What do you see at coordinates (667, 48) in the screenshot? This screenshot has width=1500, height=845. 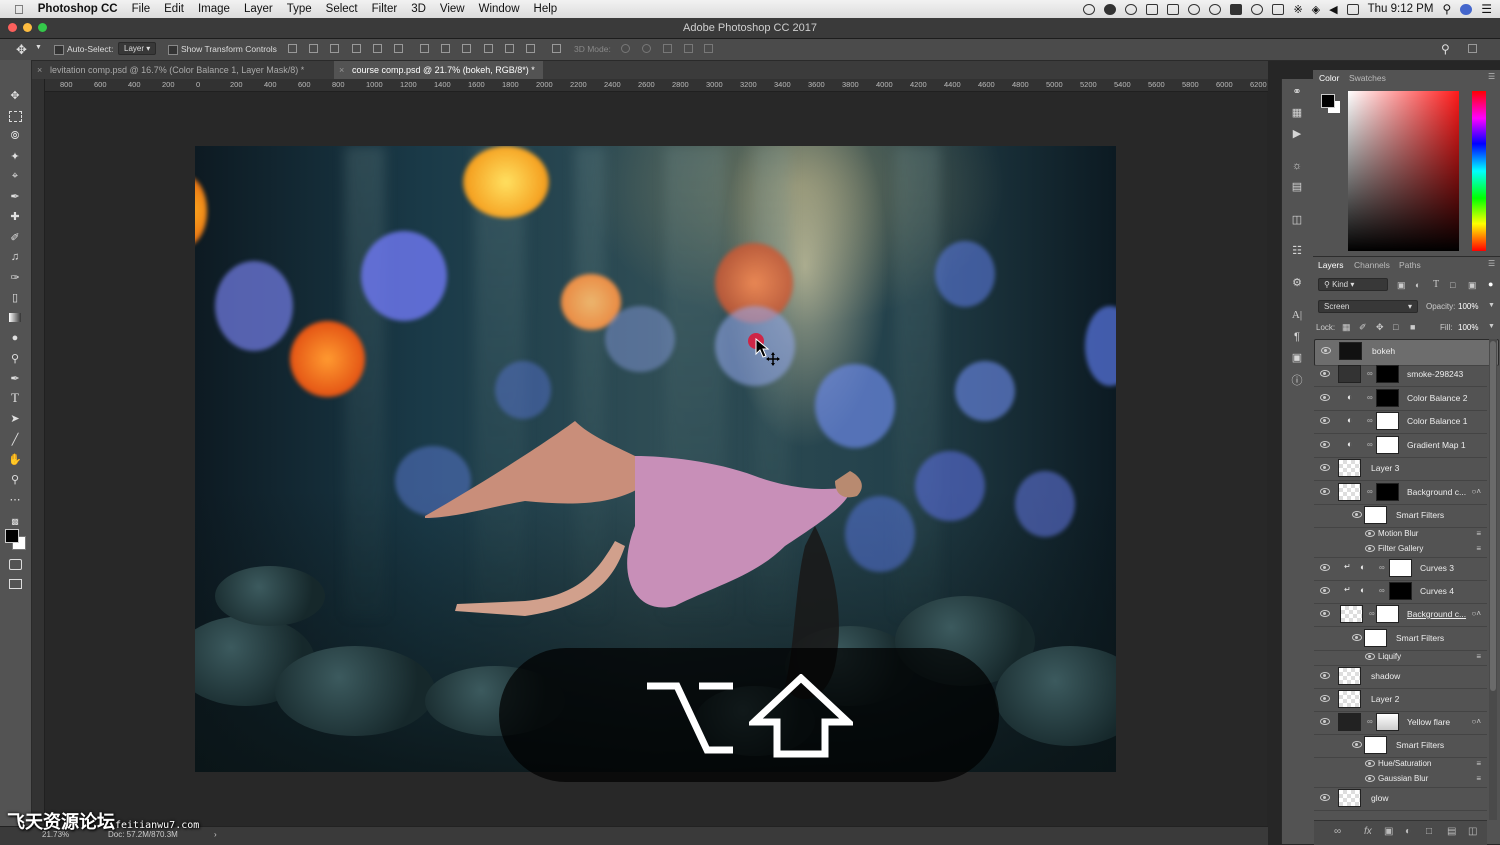 I see `3d-pan-icon` at bounding box center [667, 48].